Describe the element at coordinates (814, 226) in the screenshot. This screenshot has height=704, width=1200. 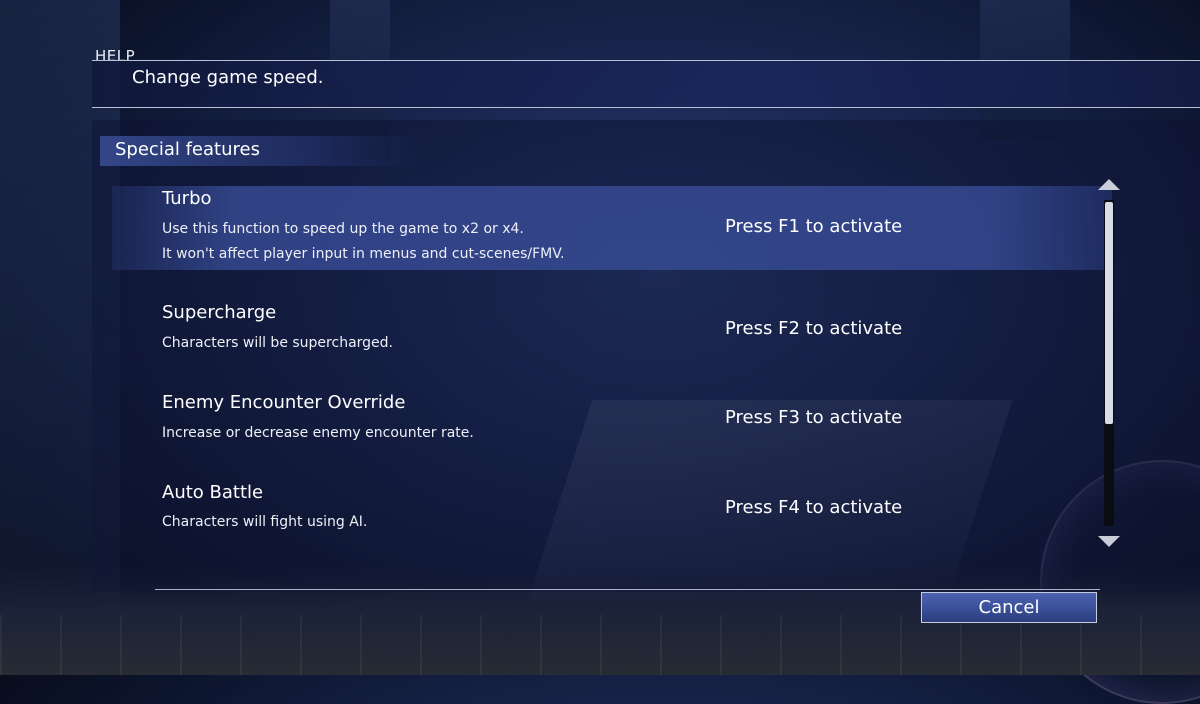
I see `feature-action: Press F1 to activate` at that location.